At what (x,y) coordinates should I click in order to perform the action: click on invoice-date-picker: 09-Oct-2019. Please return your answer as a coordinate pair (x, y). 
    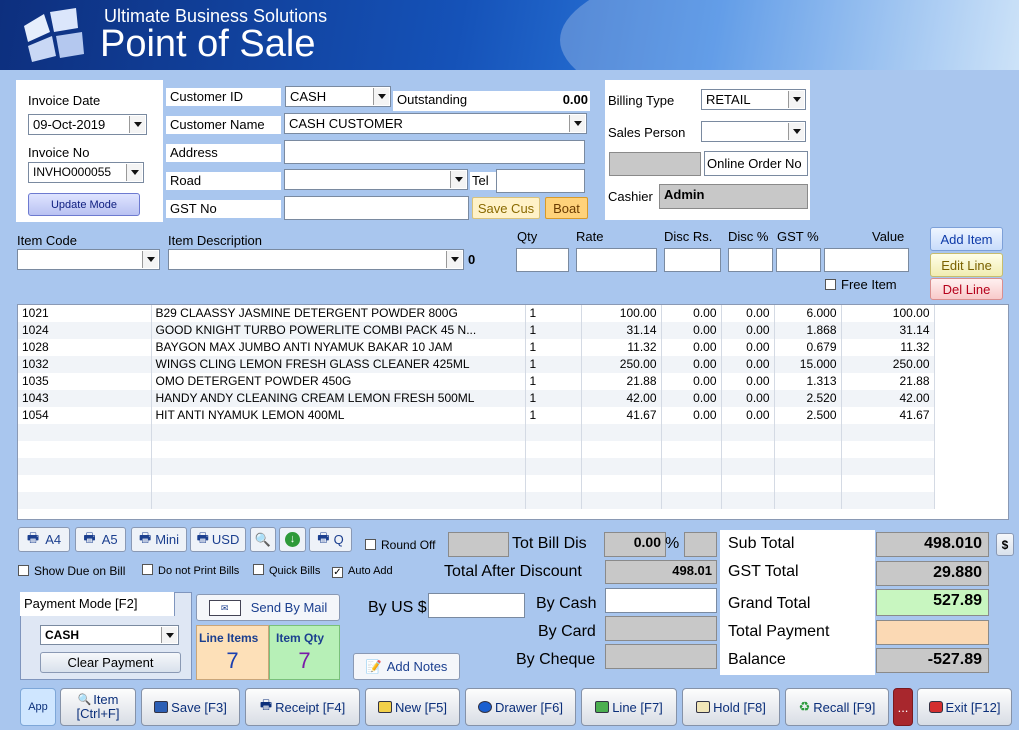
    Looking at the image, I should click on (87, 124).